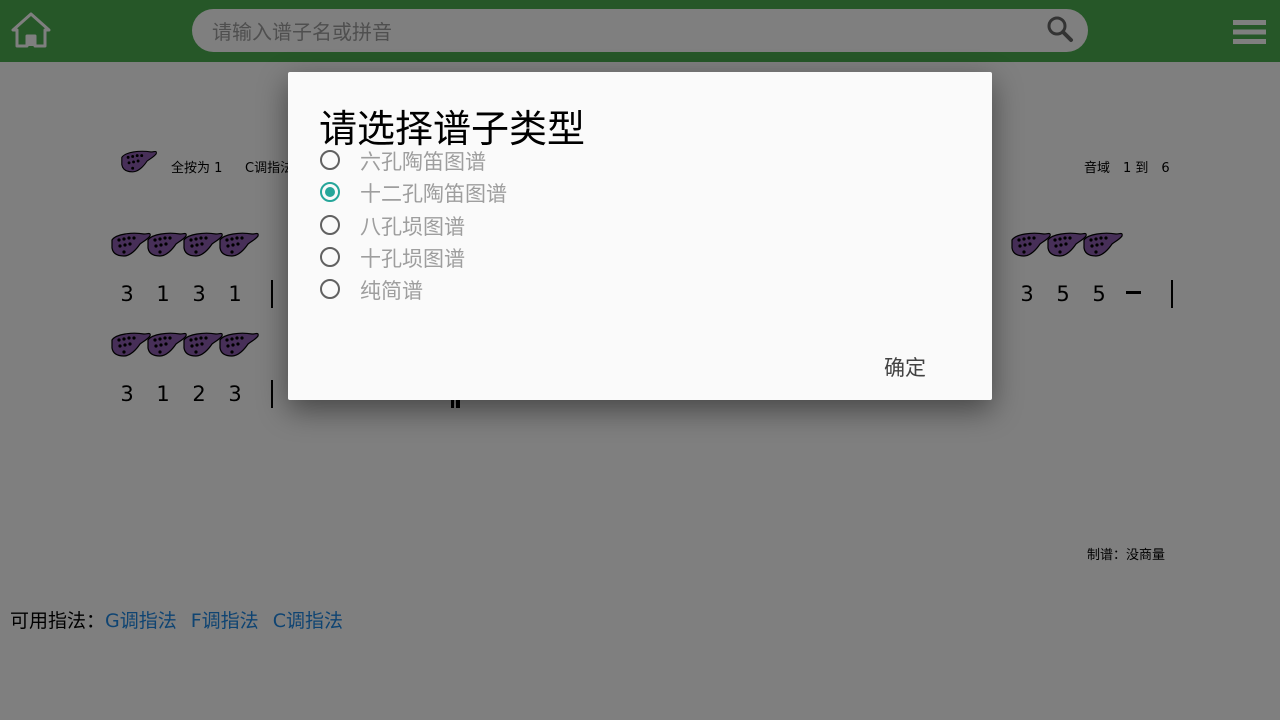  What do you see at coordinates (520, 226) in the screenshot?
I see `option-eight-hole-xun: 八孔埙图谱` at bounding box center [520, 226].